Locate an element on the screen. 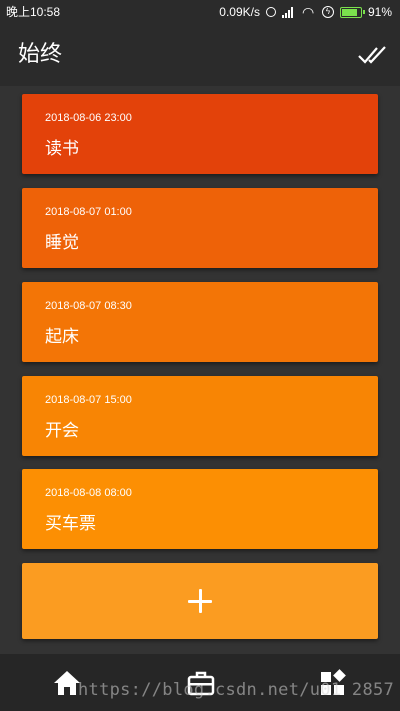  page-title: 始终 is located at coordinates (40, 54).